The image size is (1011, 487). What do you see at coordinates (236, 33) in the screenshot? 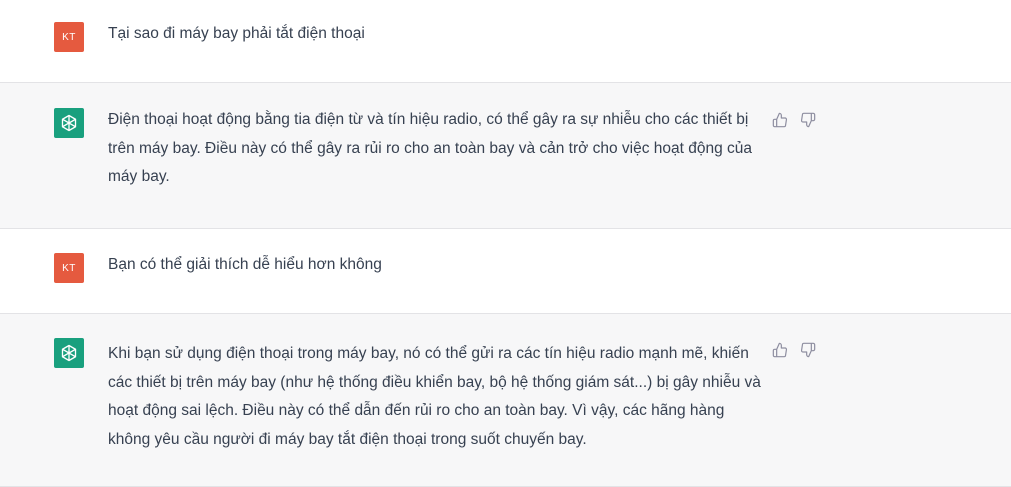
I see `user-message-text: Tại sao đi máy bay phải tắt điện thoại` at bounding box center [236, 33].